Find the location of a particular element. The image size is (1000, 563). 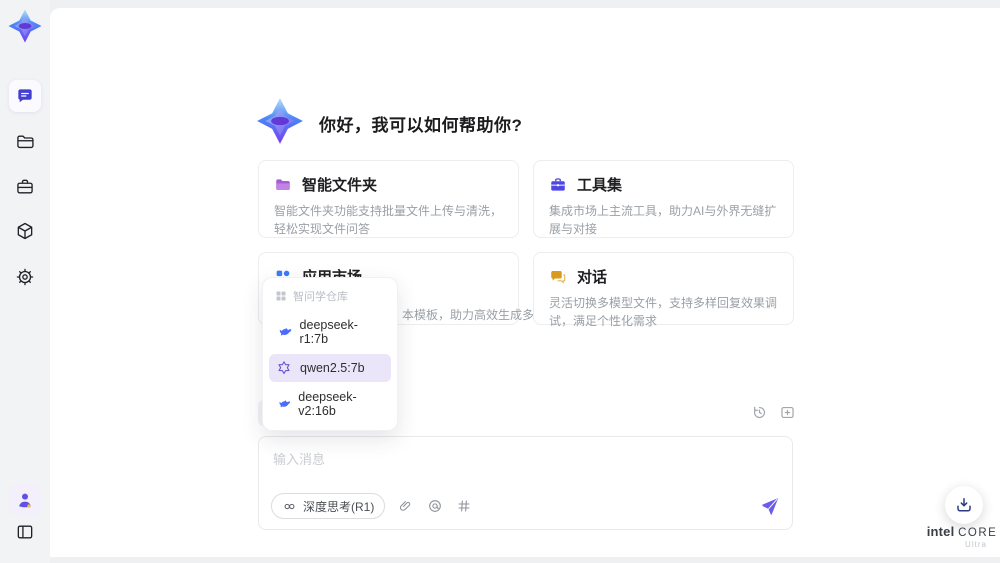

sidebar-item-chat is located at coordinates (25, 96).